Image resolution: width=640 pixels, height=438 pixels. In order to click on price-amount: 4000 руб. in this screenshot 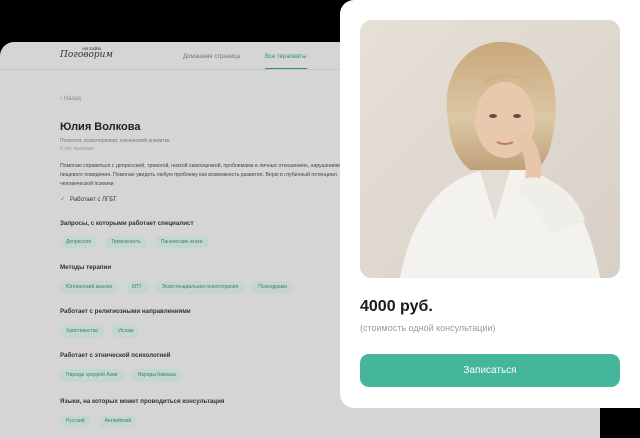, I will do `click(396, 306)`.